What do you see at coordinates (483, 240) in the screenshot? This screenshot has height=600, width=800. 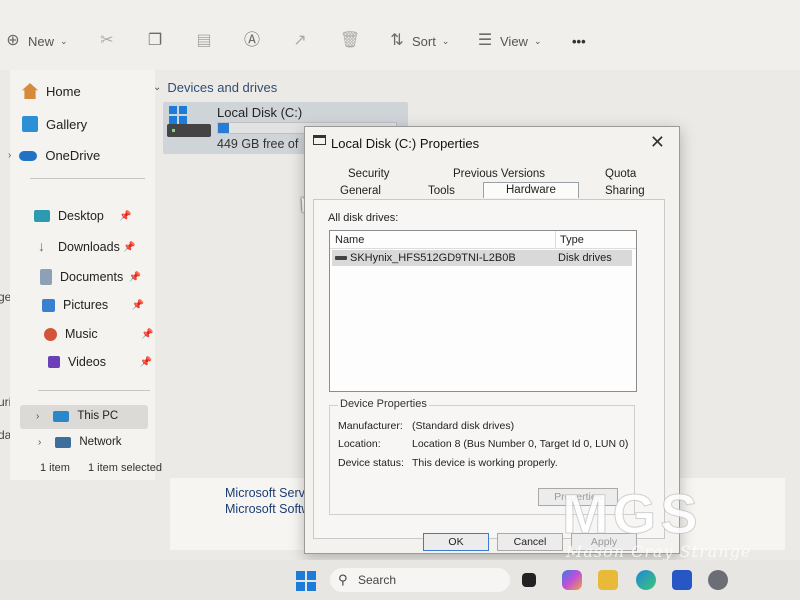 I see `list-header: Name Type` at bounding box center [483, 240].